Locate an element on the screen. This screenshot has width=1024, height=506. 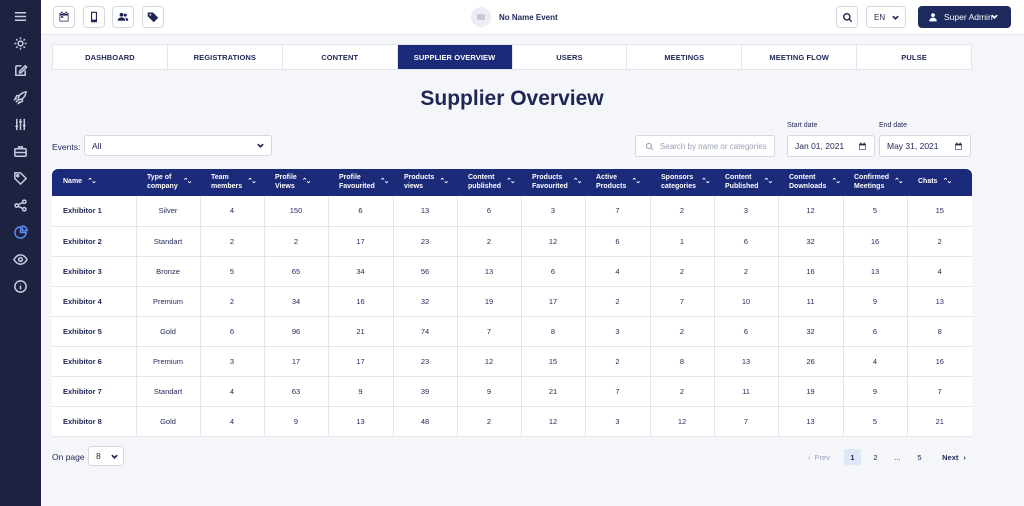
search-icon is located at coordinates (847, 17).